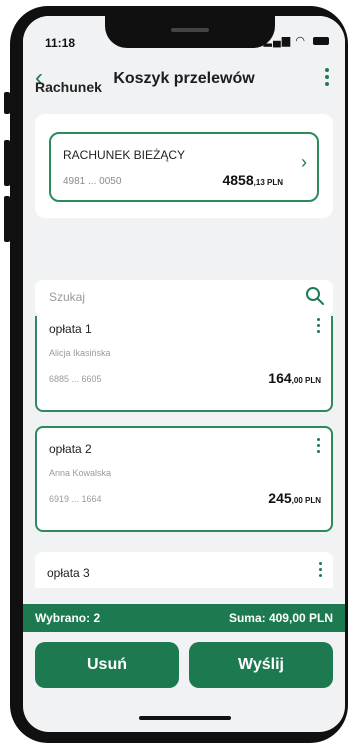 This screenshot has width=358, height=749. Describe the element at coordinates (60, 43) in the screenshot. I see `status-time: 11:18` at that location.